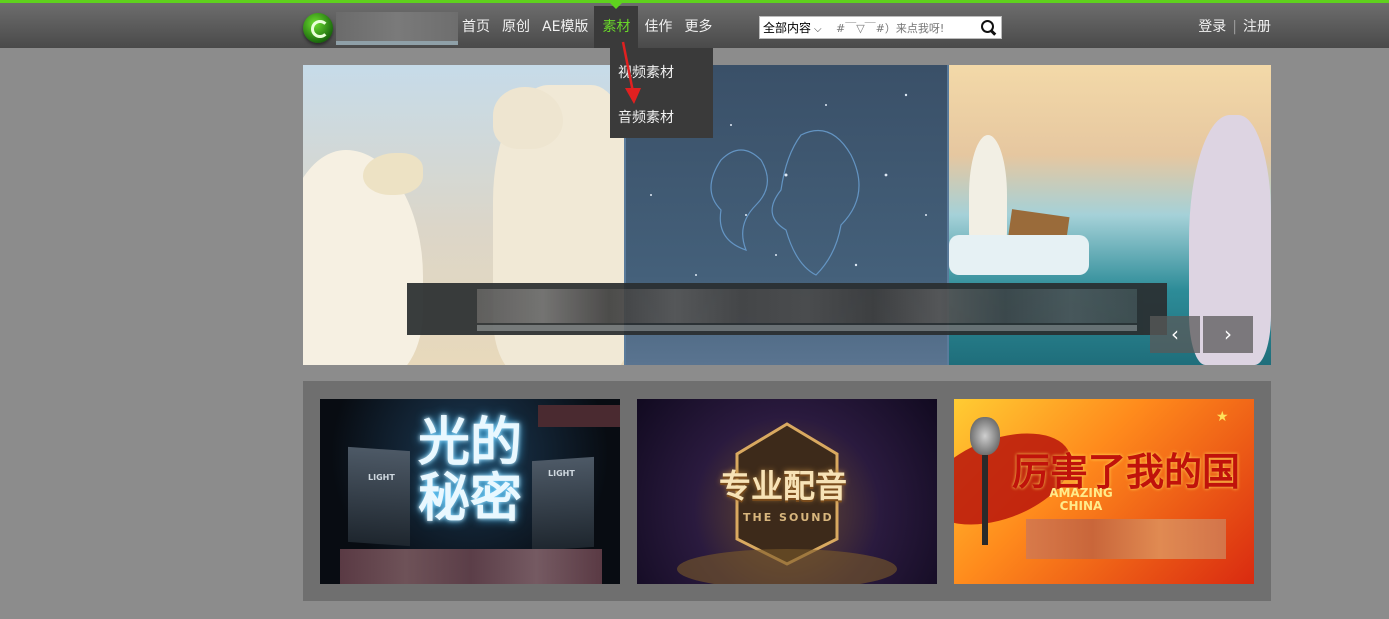 This screenshot has width=1389, height=619. I want to click on nav-works: 佳作, so click(658, 27).